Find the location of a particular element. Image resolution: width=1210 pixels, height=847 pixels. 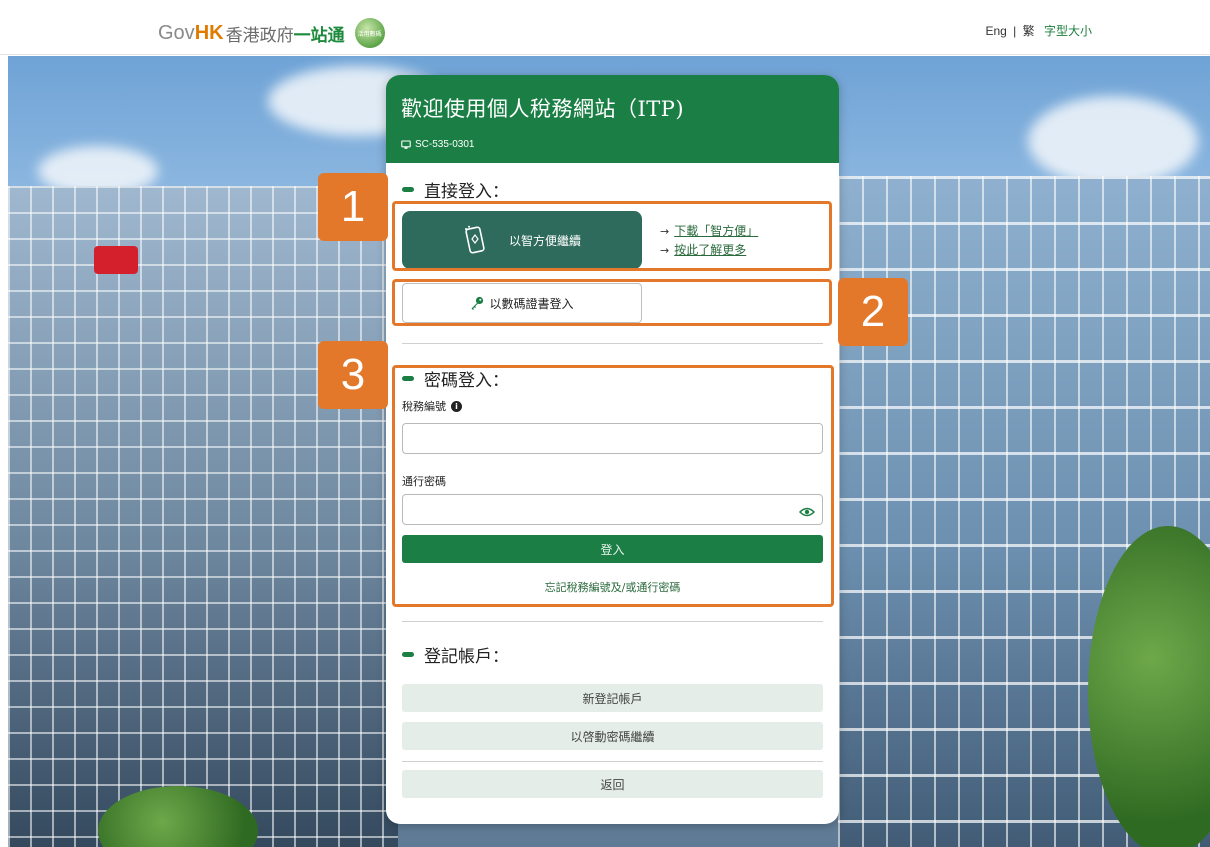

tax-number-label-text: 稅務編號 is located at coordinates (424, 406).